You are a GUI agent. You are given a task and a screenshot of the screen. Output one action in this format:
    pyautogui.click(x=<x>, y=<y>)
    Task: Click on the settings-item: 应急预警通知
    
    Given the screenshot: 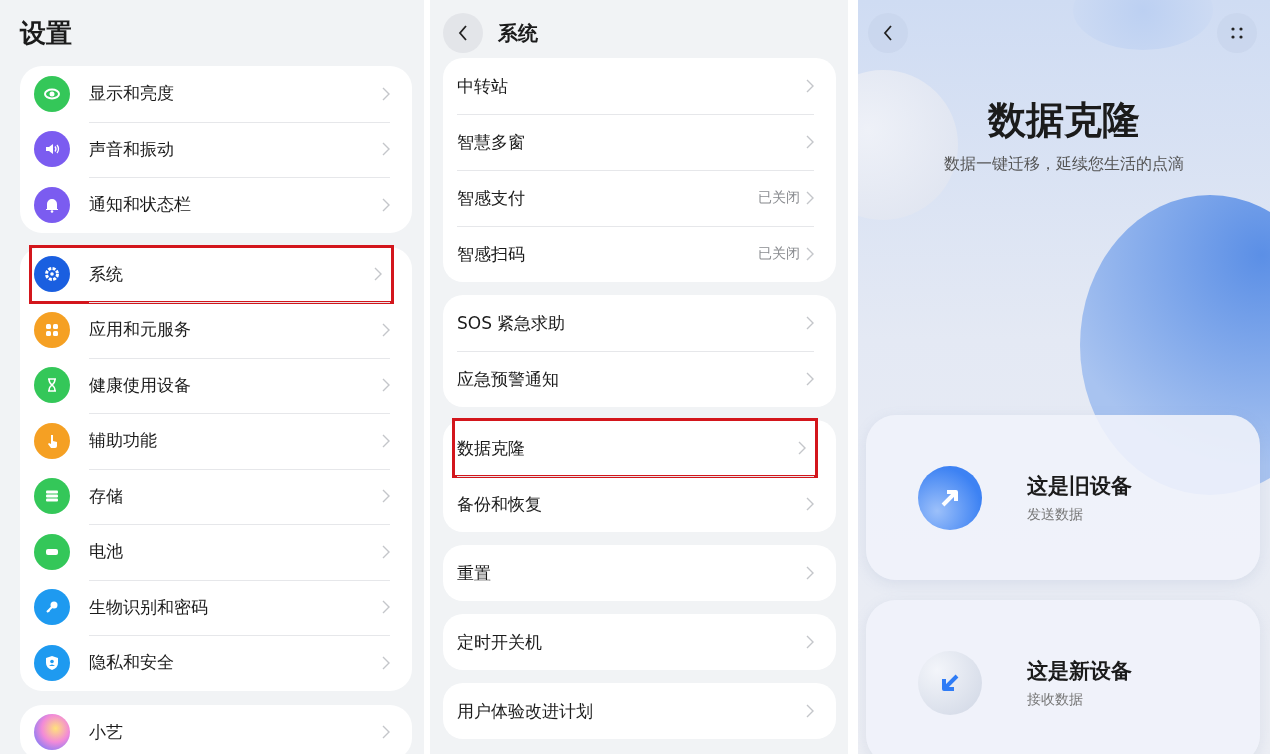 What is the action you would take?
    pyautogui.click(x=640, y=379)
    